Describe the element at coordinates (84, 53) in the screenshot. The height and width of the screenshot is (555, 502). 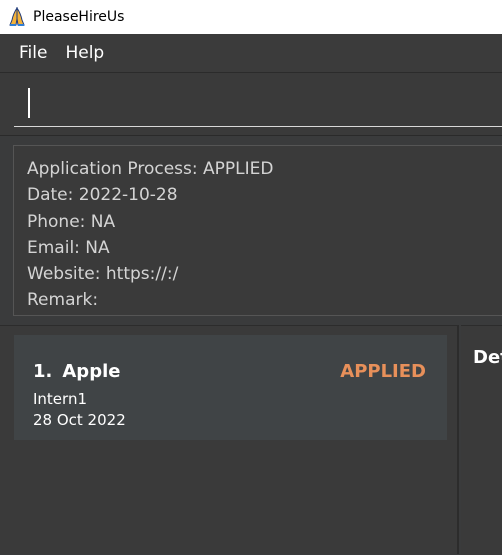
I see `menu-help: Help` at that location.